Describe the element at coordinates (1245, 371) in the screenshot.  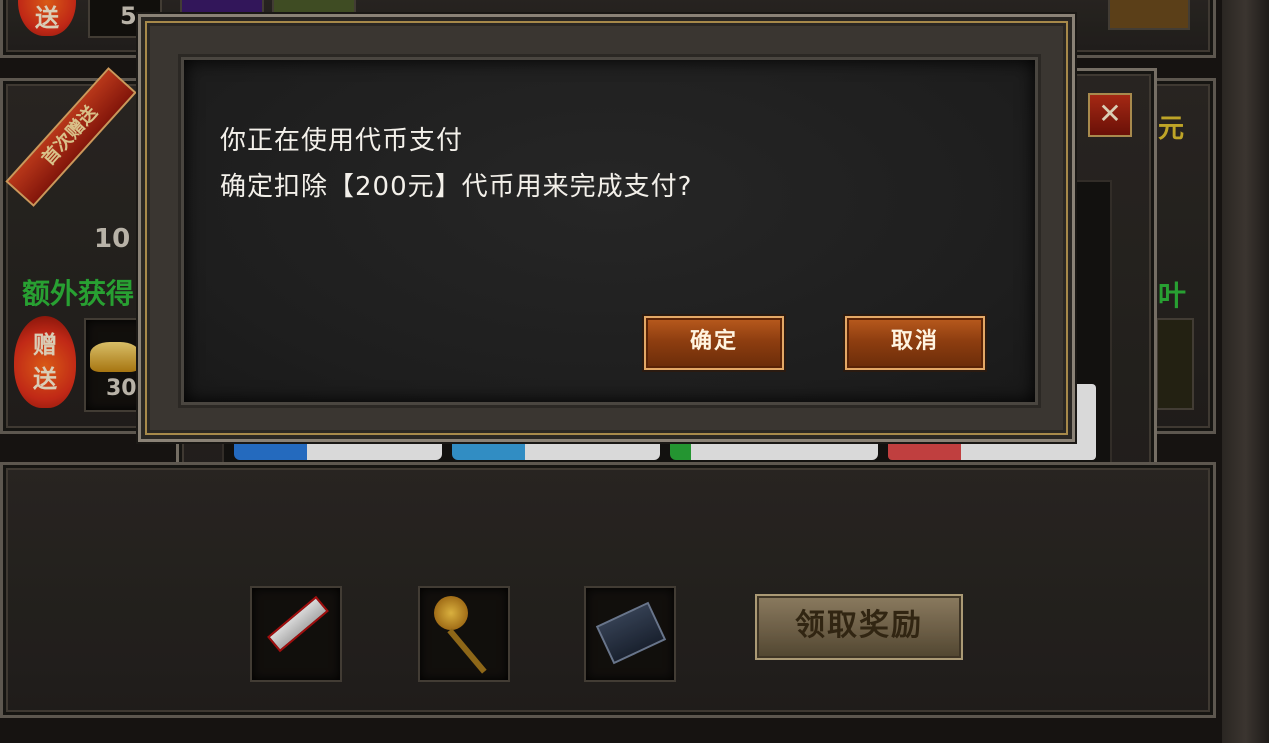
I see `right-frame-edge` at that location.